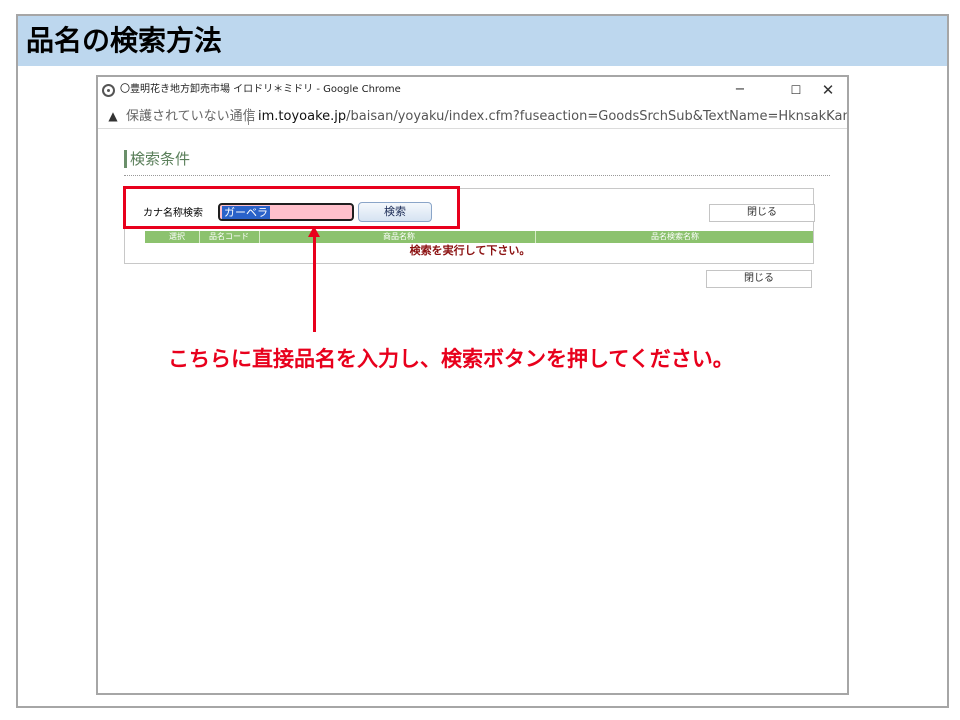 This screenshot has width=960, height=720. What do you see at coordinates (248, 116) in the screenshot?
I see `address-separator` at bounding box center [248, 116].